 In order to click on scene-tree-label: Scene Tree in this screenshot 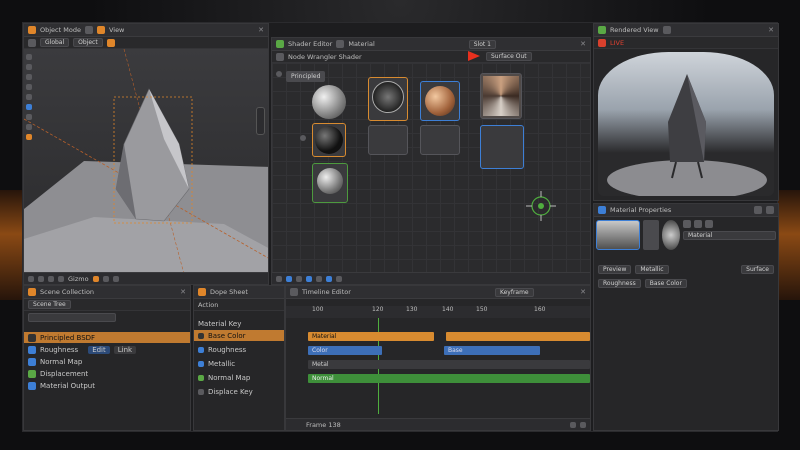, I will do `click(49, 304)`.